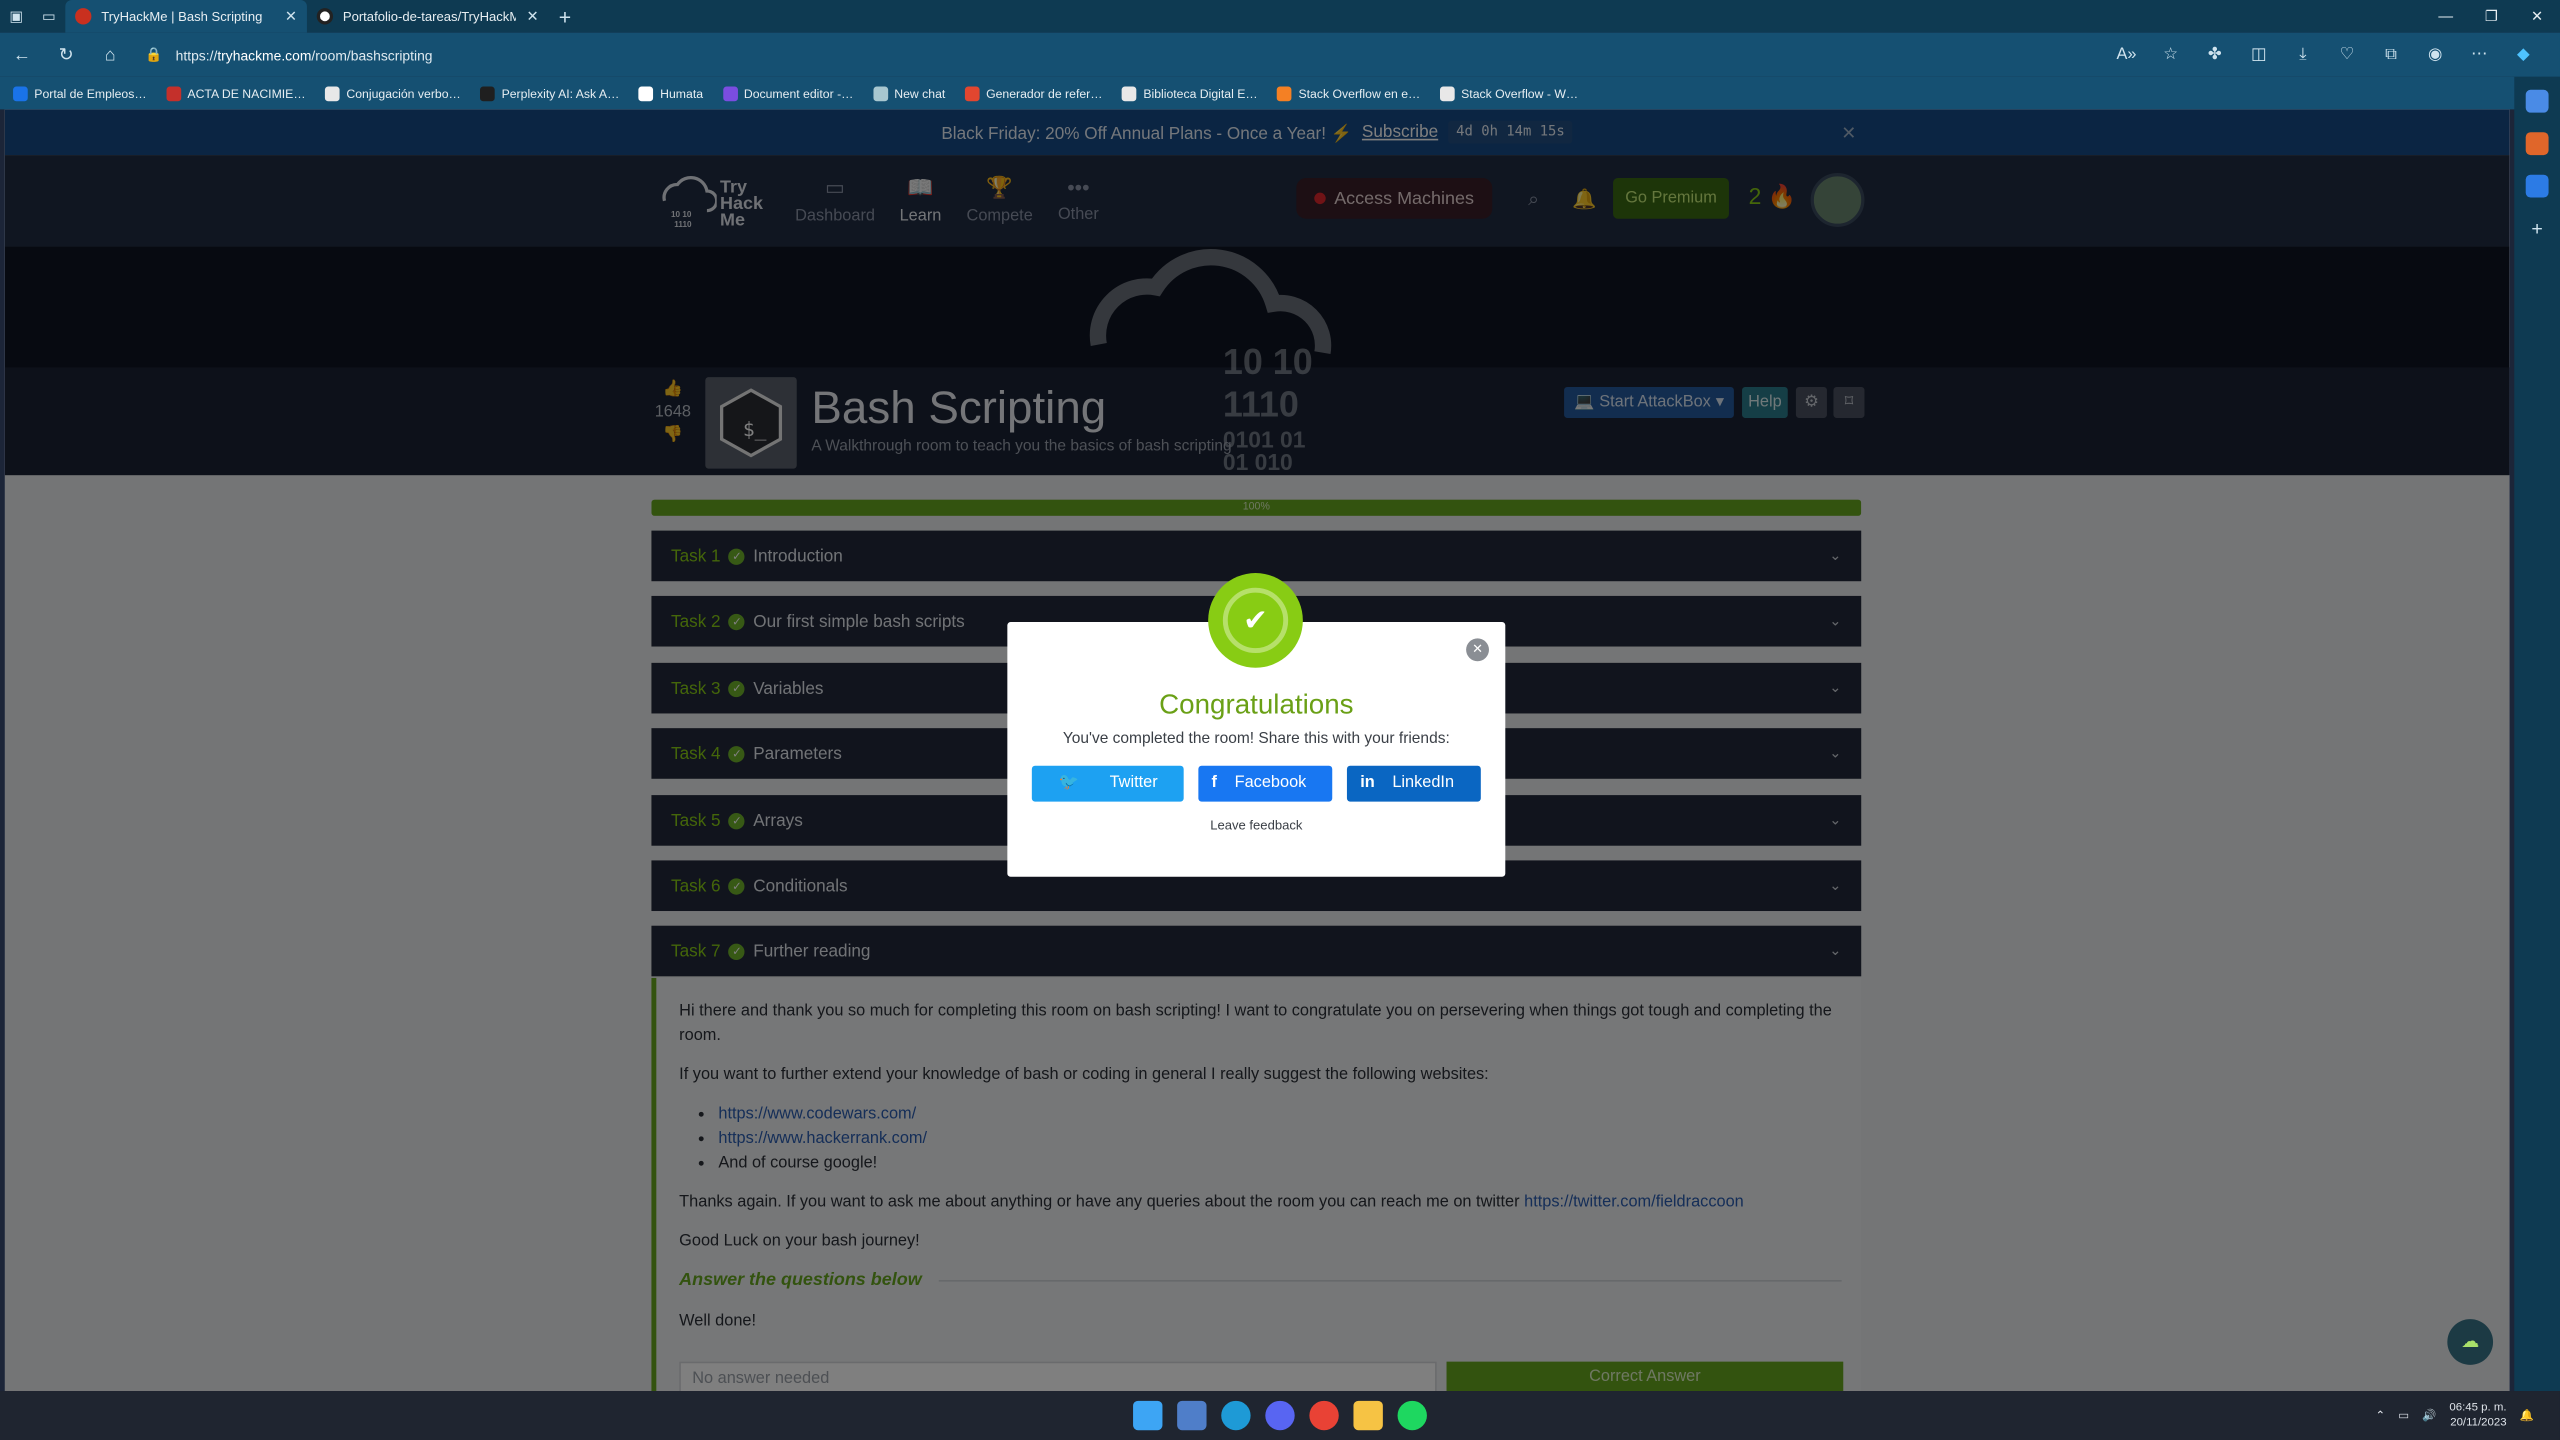 The width and height of the screenshot is (2560, 1440). I want to click on bookmark-label: New chat, so click(920, 93).